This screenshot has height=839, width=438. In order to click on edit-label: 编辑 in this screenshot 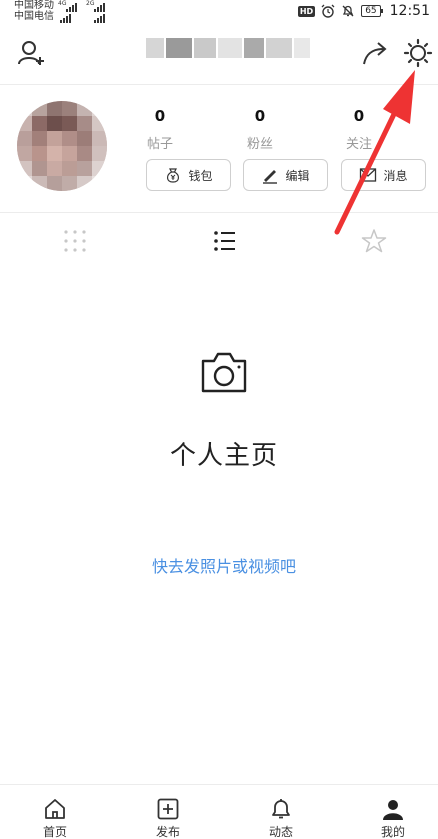, I will do `click(297, 175)`.